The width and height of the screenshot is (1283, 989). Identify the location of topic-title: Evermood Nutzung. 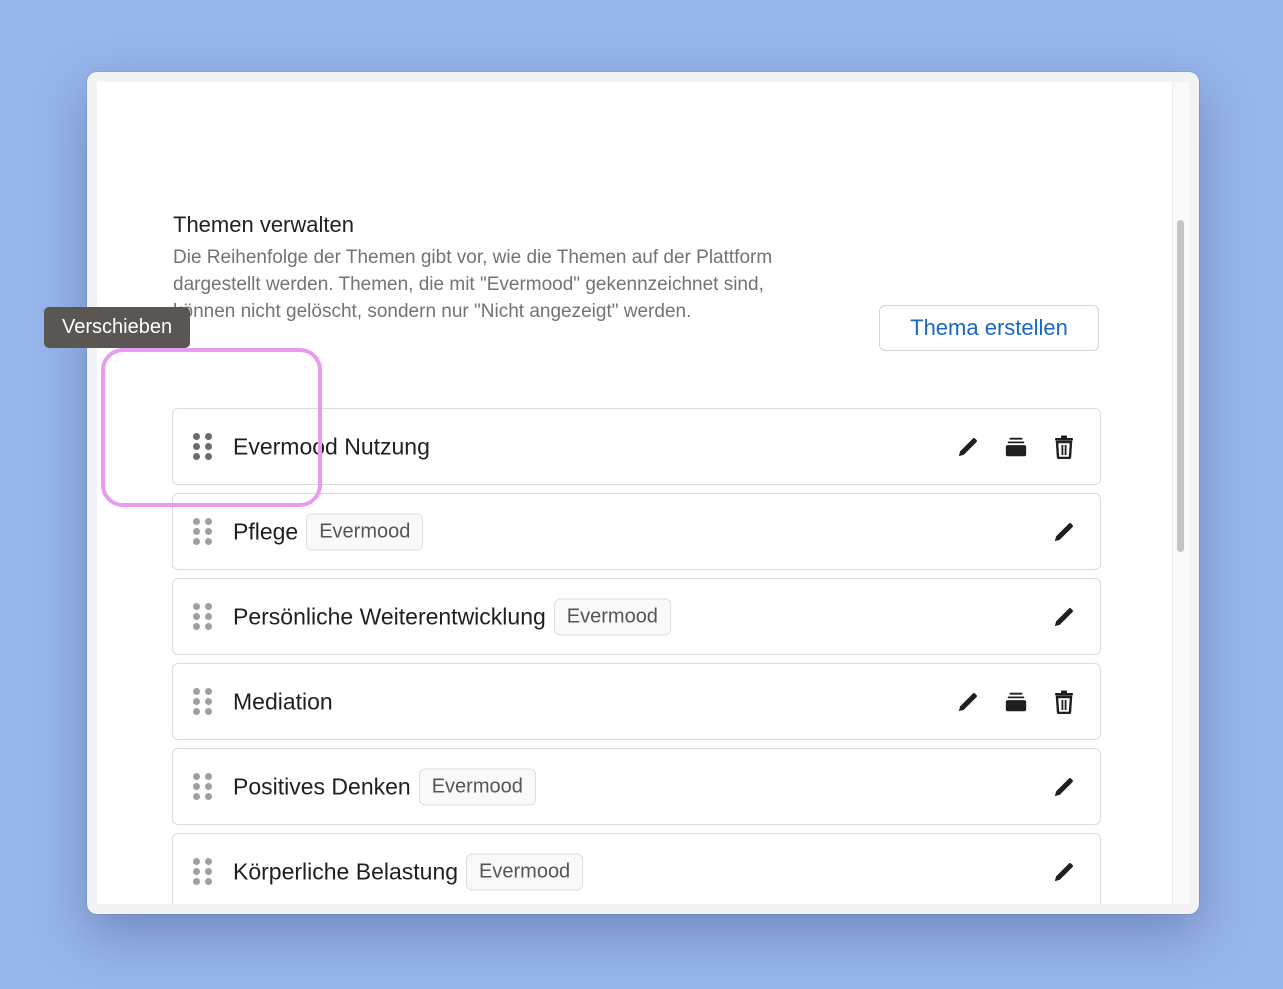
(331, 446).